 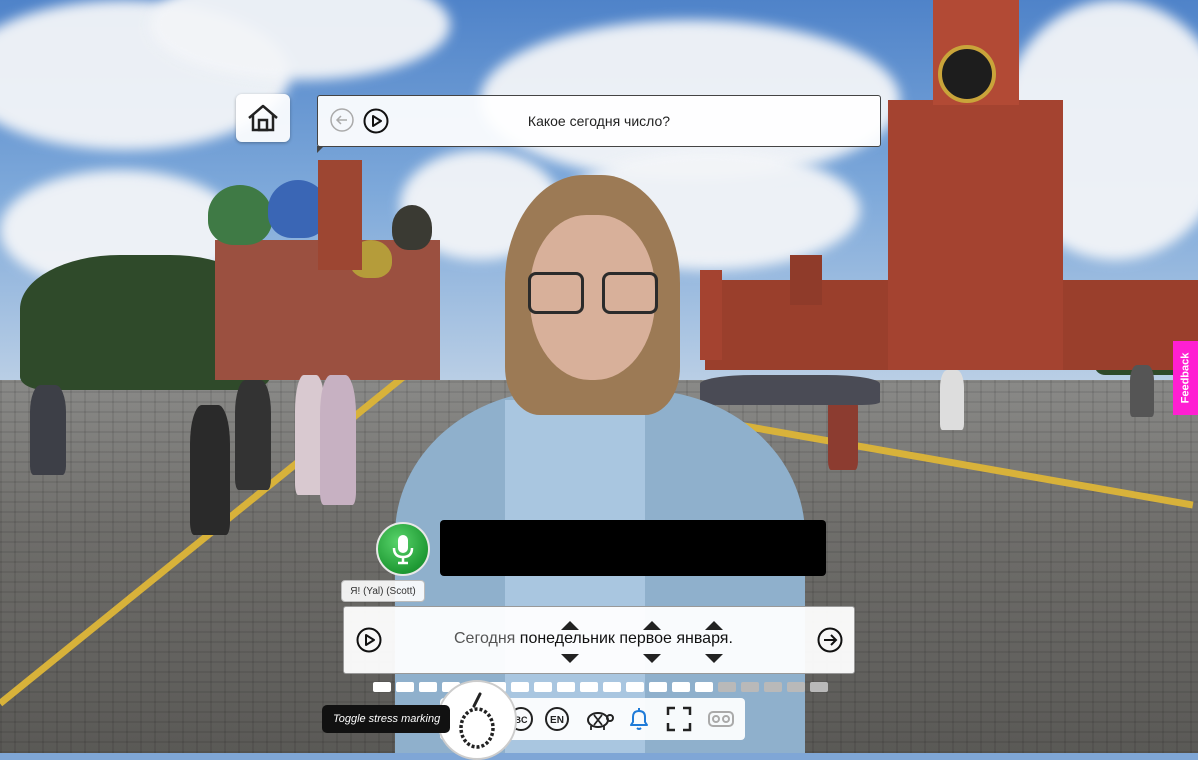 What do you see at coordinates (593, 639) in the screenshot?
I see `answer-sentence: Сегодня понедельник первое января.` at bounding box center [593, 639].